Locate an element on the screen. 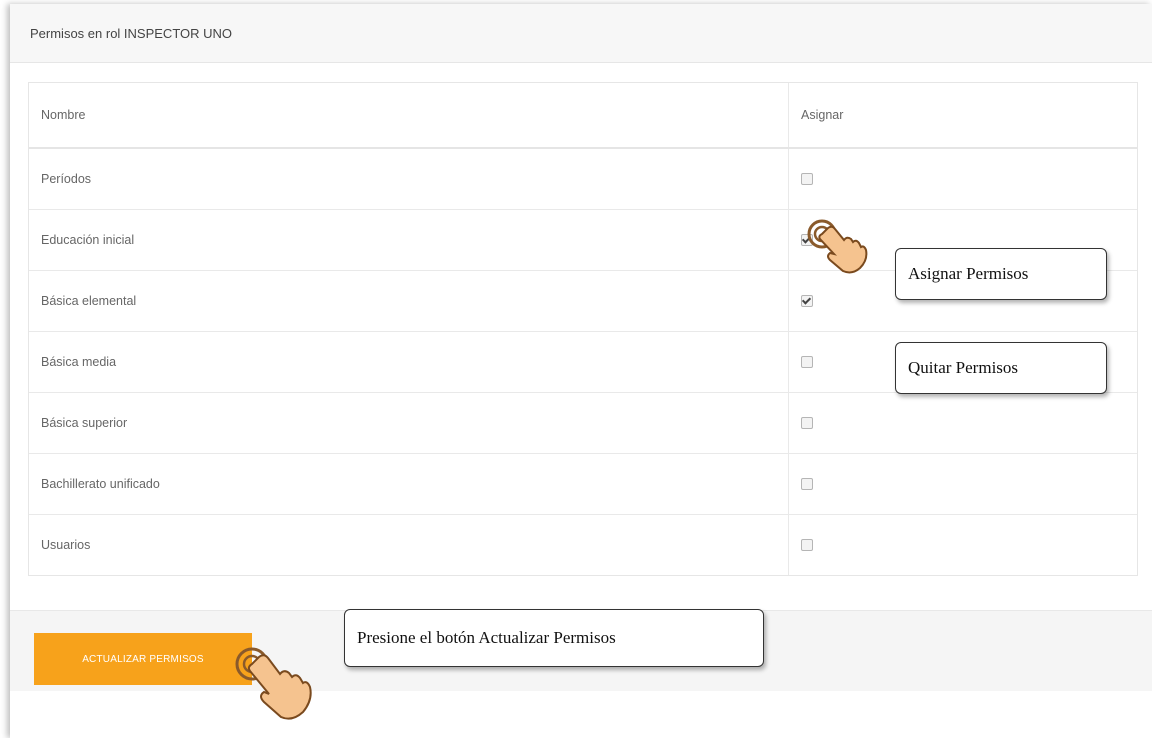 The width and height of the screenshot is (1152, 738). table-header-row: Nombre Asignar is located at coordinates (583, 116).